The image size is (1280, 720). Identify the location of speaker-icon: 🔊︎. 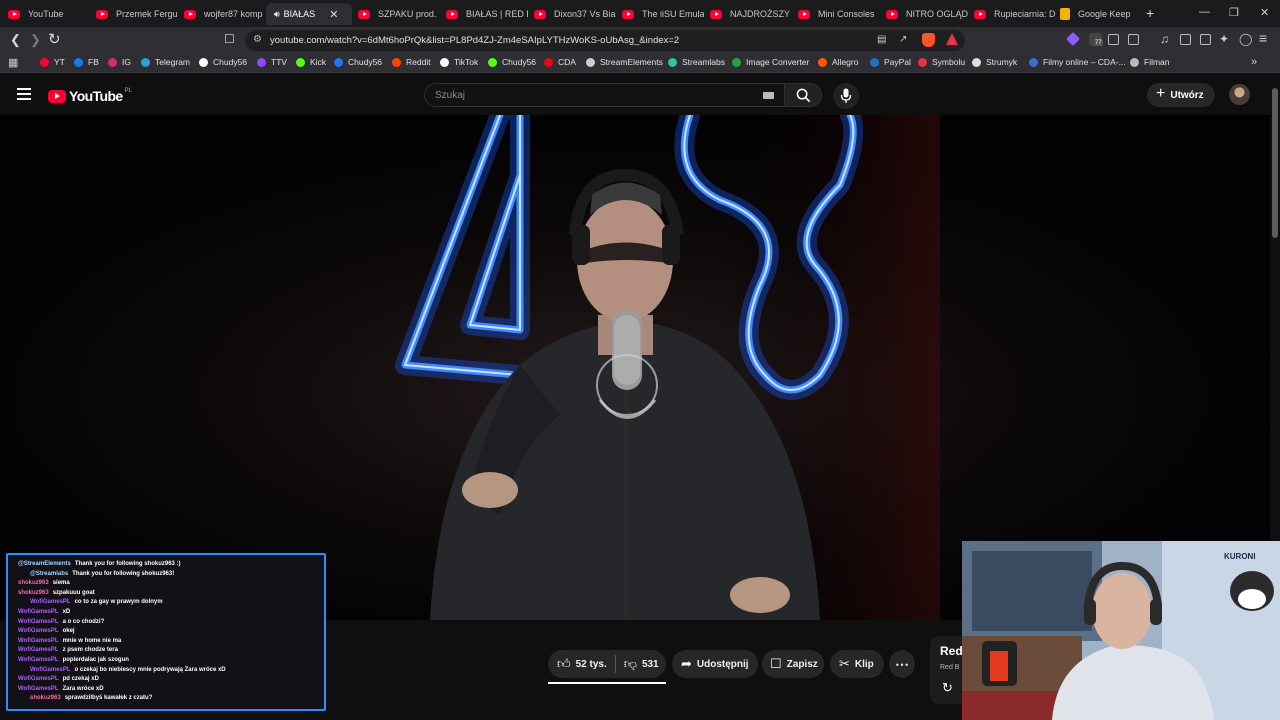
(277, 13).